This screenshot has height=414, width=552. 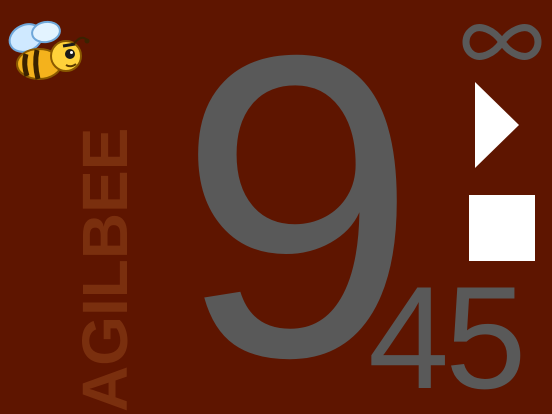 I want to click on play-button, so click(x=497, y=125).